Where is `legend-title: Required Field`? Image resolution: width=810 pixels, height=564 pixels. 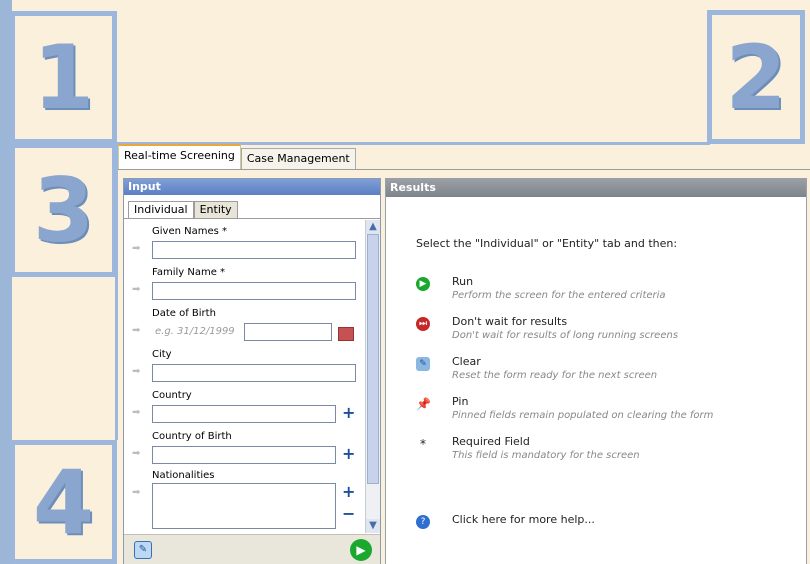
legend-title: Required Field is located at coordinates (491, 441).